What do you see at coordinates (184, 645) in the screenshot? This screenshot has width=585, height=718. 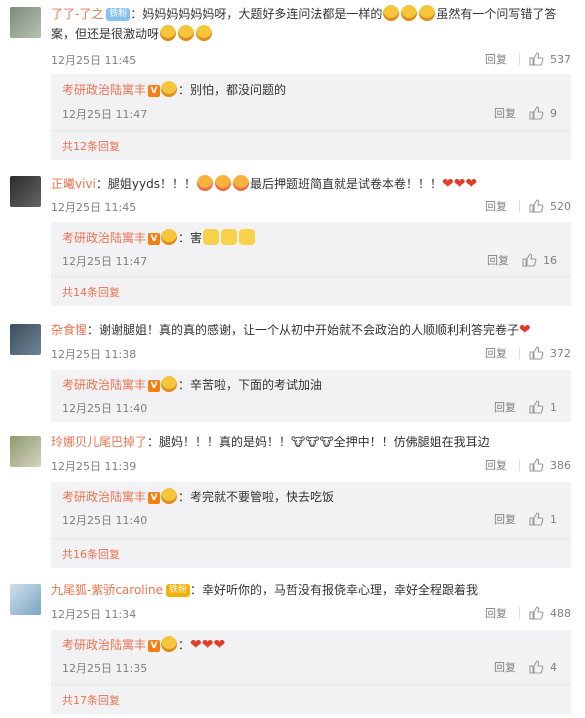 I see `reply-body: ：` at bounding box center [184, 645].